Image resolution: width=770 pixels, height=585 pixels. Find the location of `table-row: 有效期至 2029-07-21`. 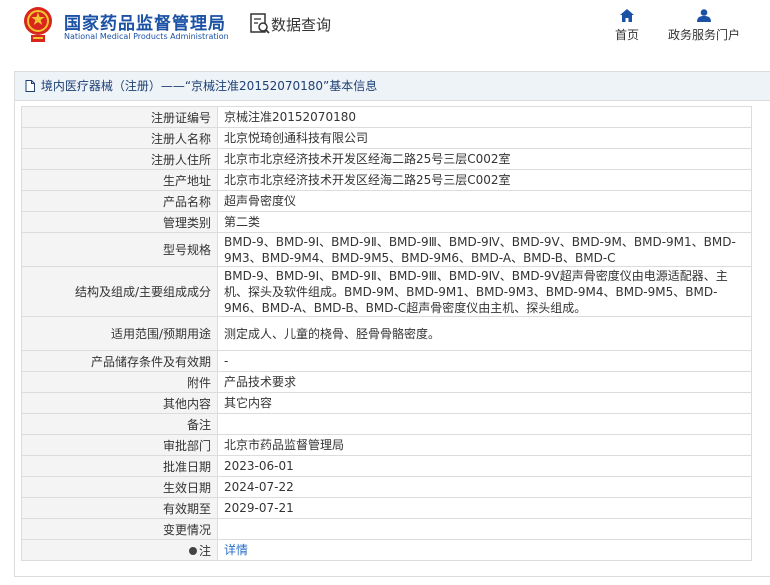

table-row: 有效期至 2029-07-21 is located at coordinates (386, 508).